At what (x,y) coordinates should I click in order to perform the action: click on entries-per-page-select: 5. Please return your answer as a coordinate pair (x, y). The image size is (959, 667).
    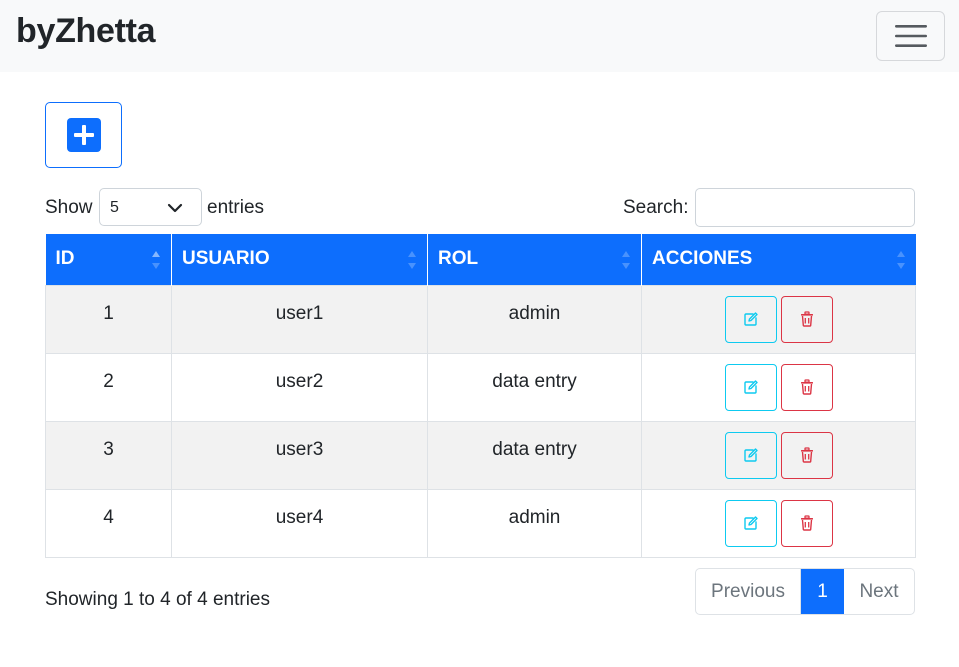
    Looking at the image, I should click on (150, 207).